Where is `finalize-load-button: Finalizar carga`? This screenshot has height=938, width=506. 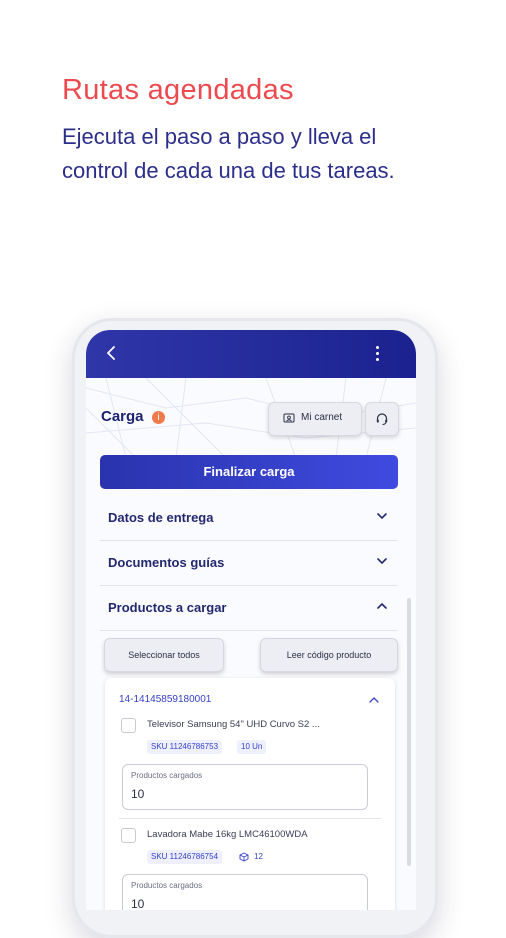
finalize-load-button: Finalizar carga is located at coordinates (249, 472).